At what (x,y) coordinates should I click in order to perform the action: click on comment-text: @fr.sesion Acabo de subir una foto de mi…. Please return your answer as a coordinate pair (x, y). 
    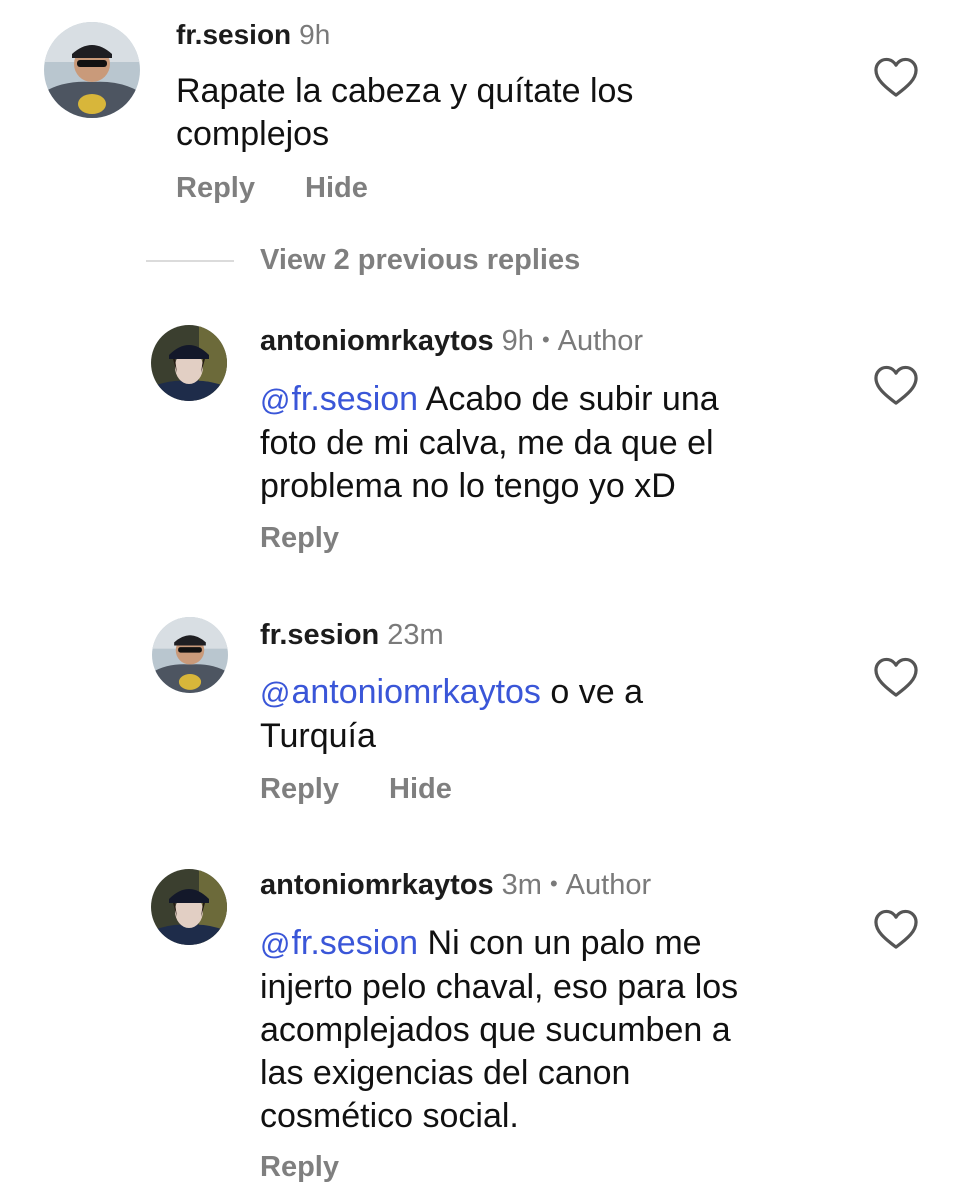
    Looking at the image, I should click on (489, 443).